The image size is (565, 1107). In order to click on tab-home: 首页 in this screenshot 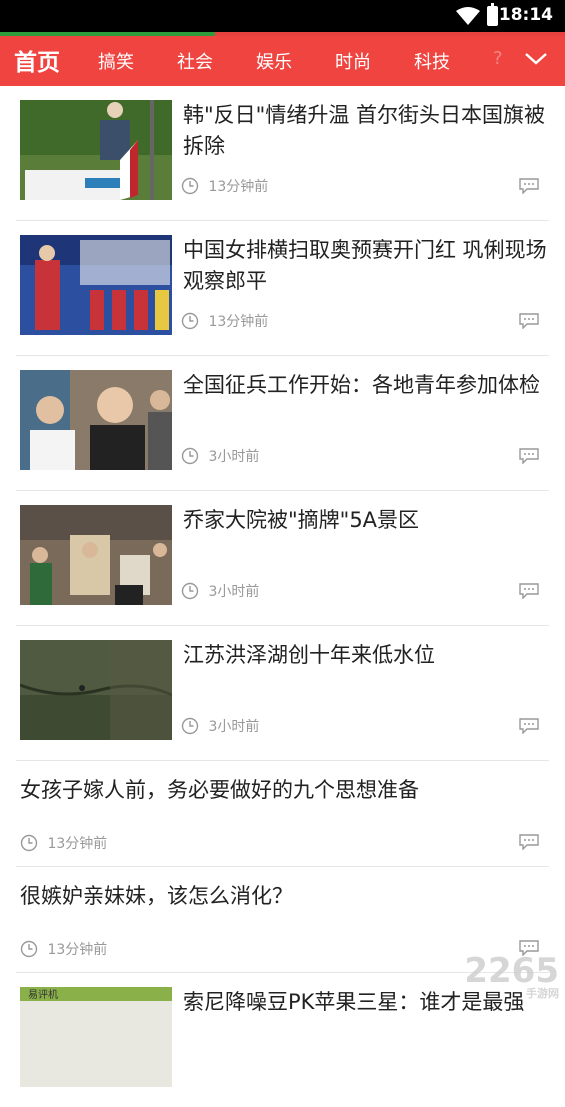, I will do `click(37, 60)`.